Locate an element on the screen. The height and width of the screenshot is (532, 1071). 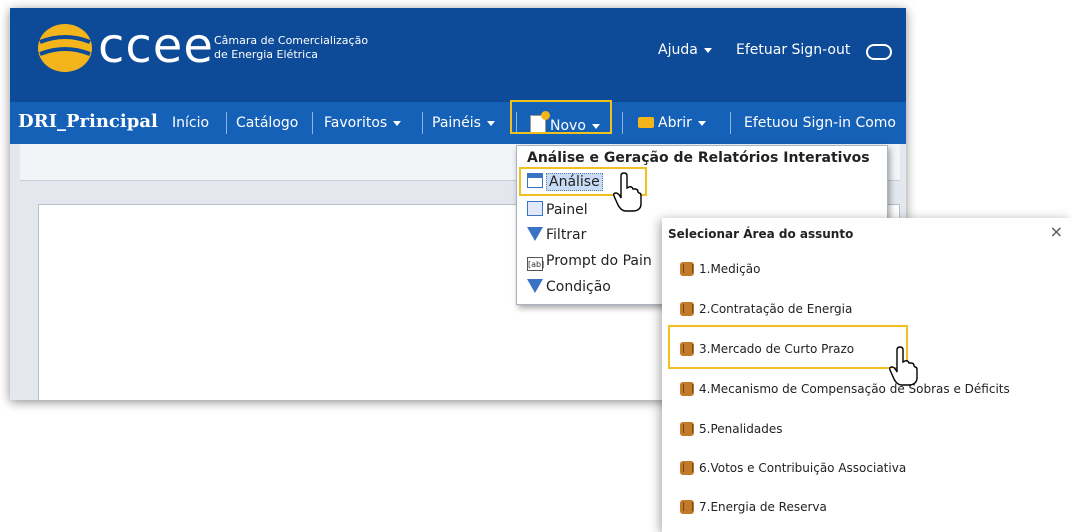
menu-item-prompt: [ab] Prompt do Pain is located at coordinates (589, 262).